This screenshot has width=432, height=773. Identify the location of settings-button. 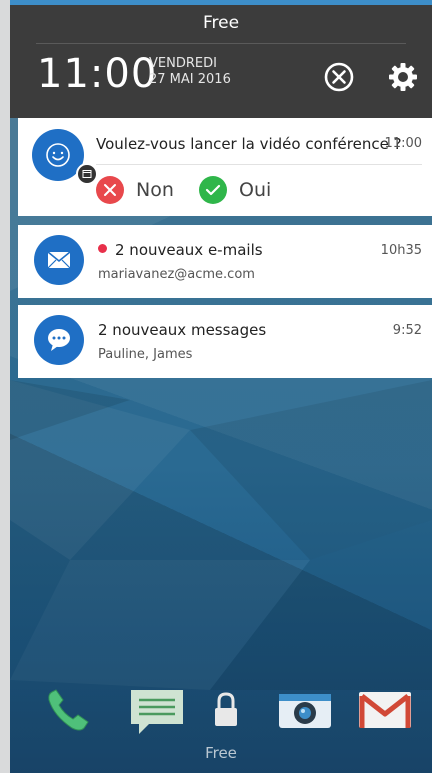
(403, 77).